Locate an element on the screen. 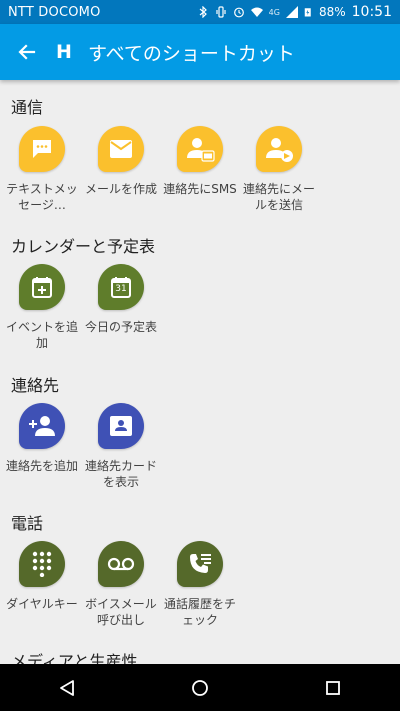 The width and height of the screenshot is (400, 711). shortcut-check-call-log: 通話履歴をチェック is located at coordinates (200, 584).